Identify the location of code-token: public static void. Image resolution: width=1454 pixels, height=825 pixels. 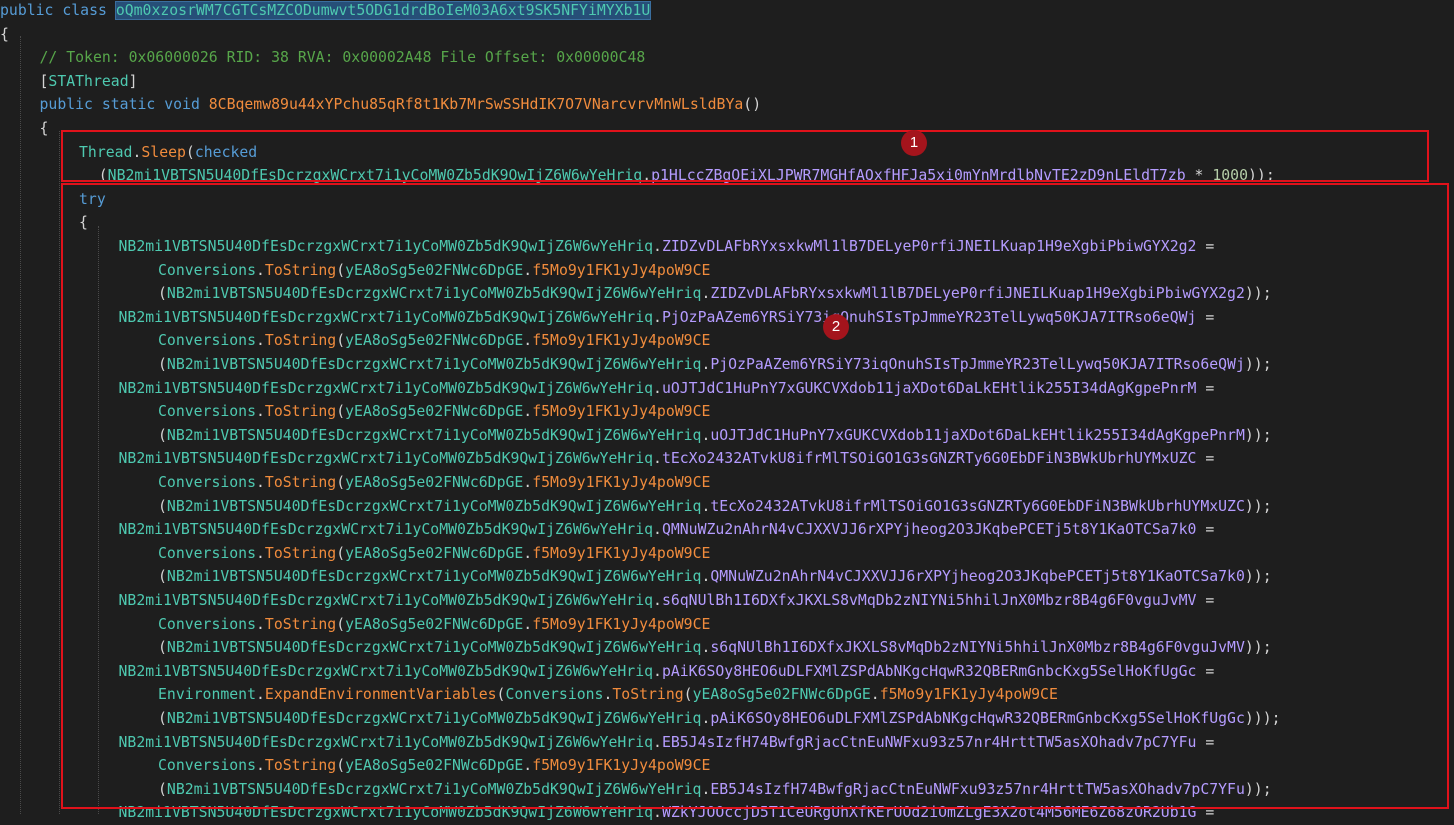
(124, 105).